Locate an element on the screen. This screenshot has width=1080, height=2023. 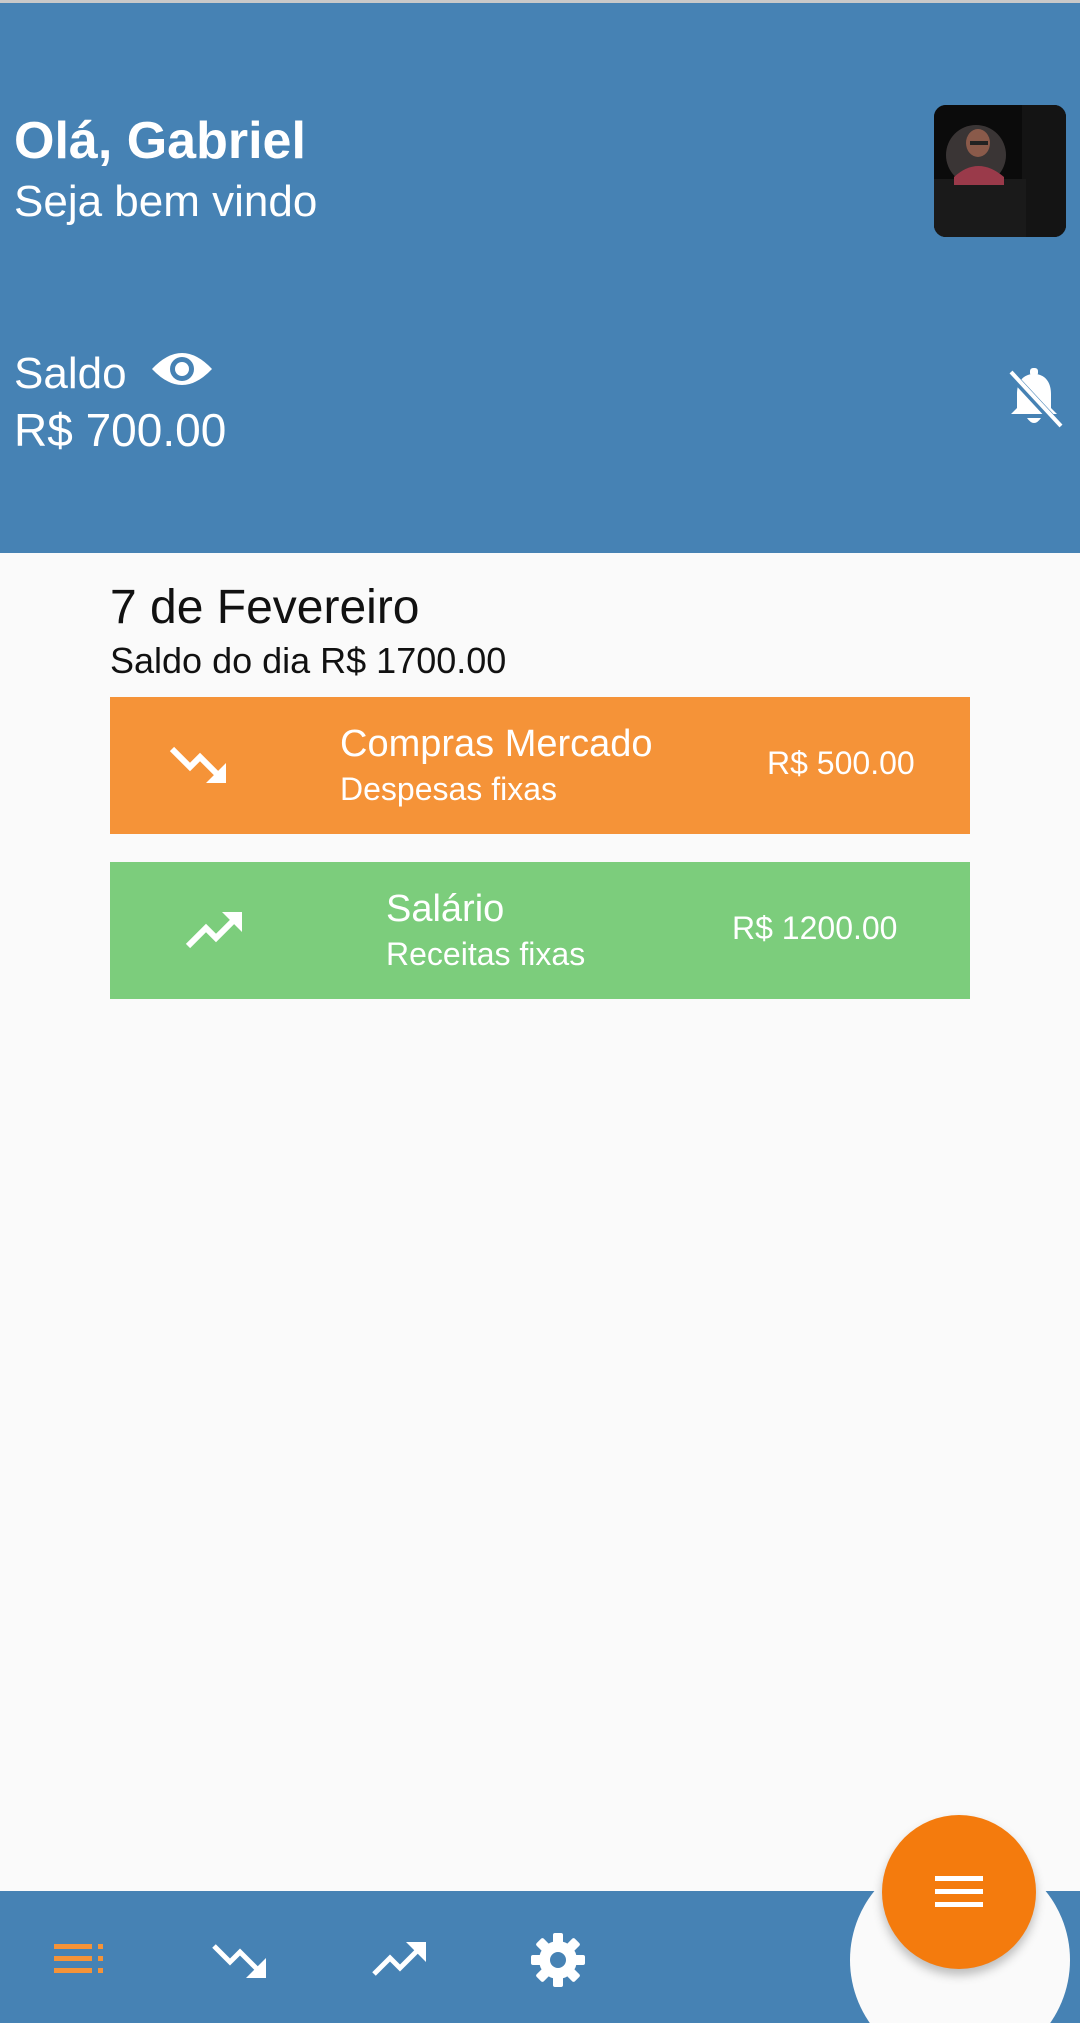
transaction-card-expense: Compras Mercado Despesas fixas R$ 500.00 is located at coordinates (540, 765).